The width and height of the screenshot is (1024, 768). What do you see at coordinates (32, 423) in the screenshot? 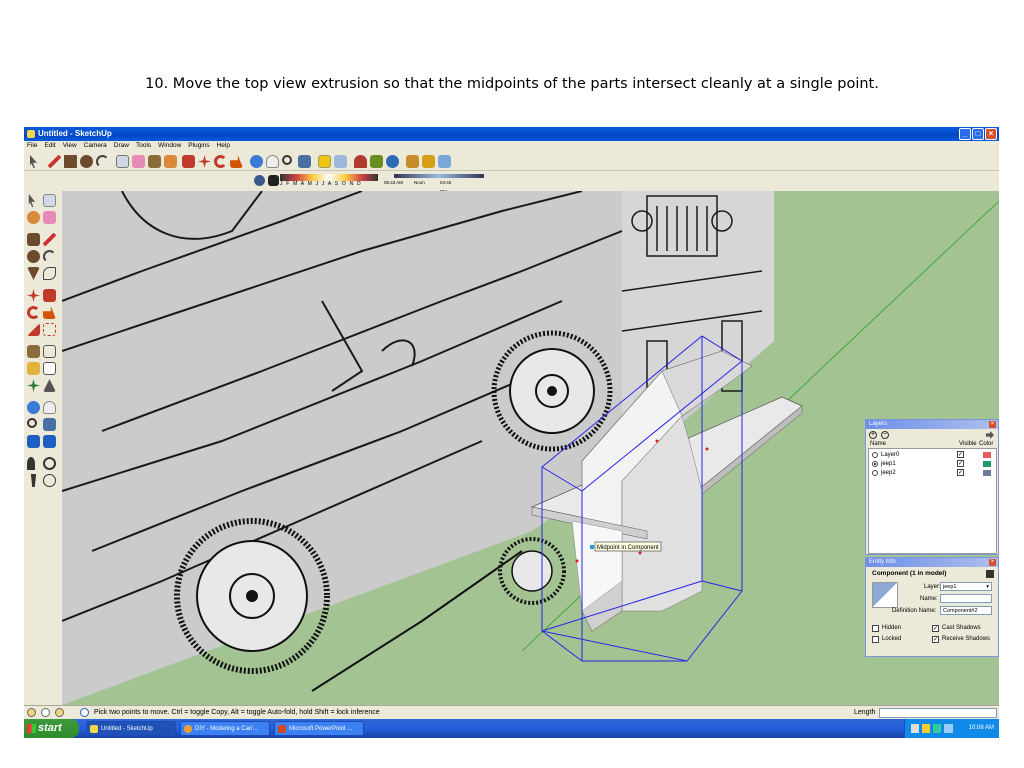
I see `zoom-icon` at bounding box center [32, 423].